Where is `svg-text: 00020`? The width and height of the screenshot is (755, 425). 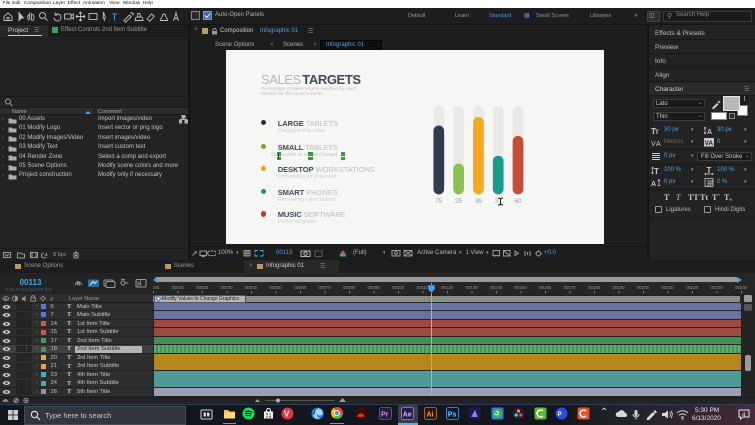 svg-text: 00020 is located at coordinates (202, 287).